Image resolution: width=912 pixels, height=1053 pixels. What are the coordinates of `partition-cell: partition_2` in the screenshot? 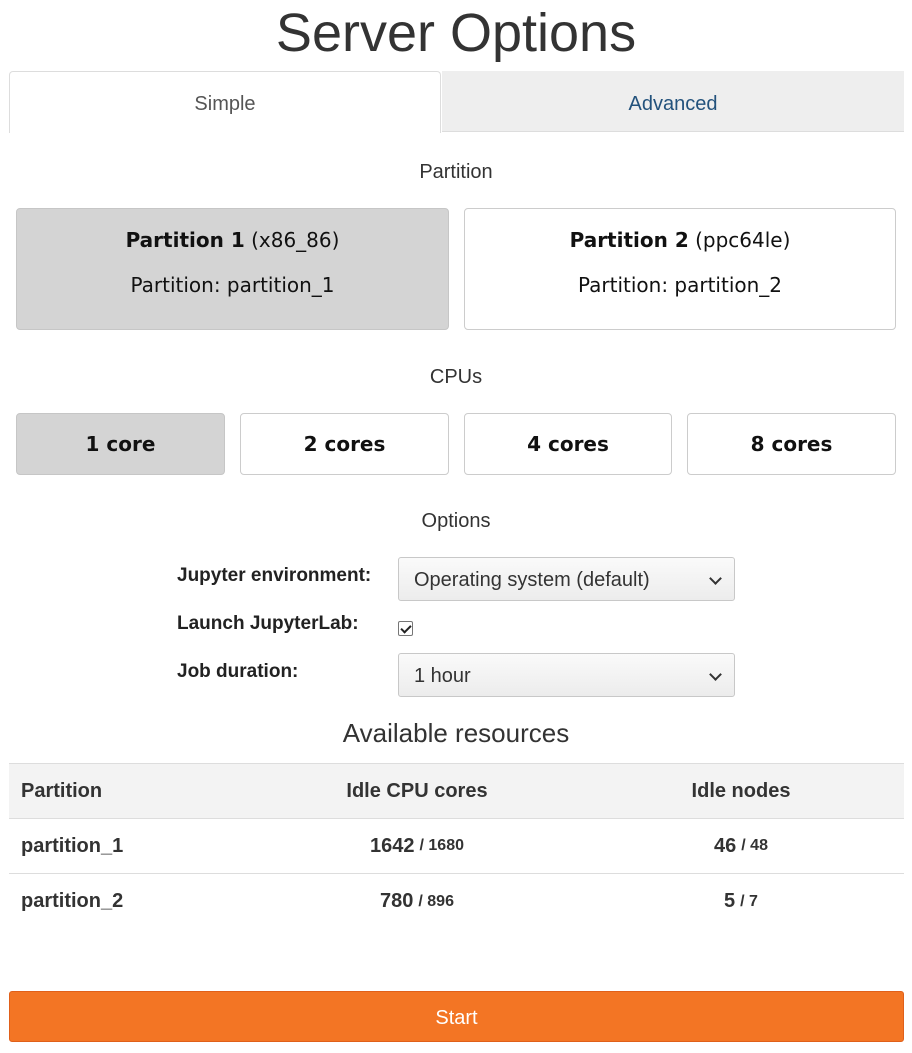 It's located at (72, 901).